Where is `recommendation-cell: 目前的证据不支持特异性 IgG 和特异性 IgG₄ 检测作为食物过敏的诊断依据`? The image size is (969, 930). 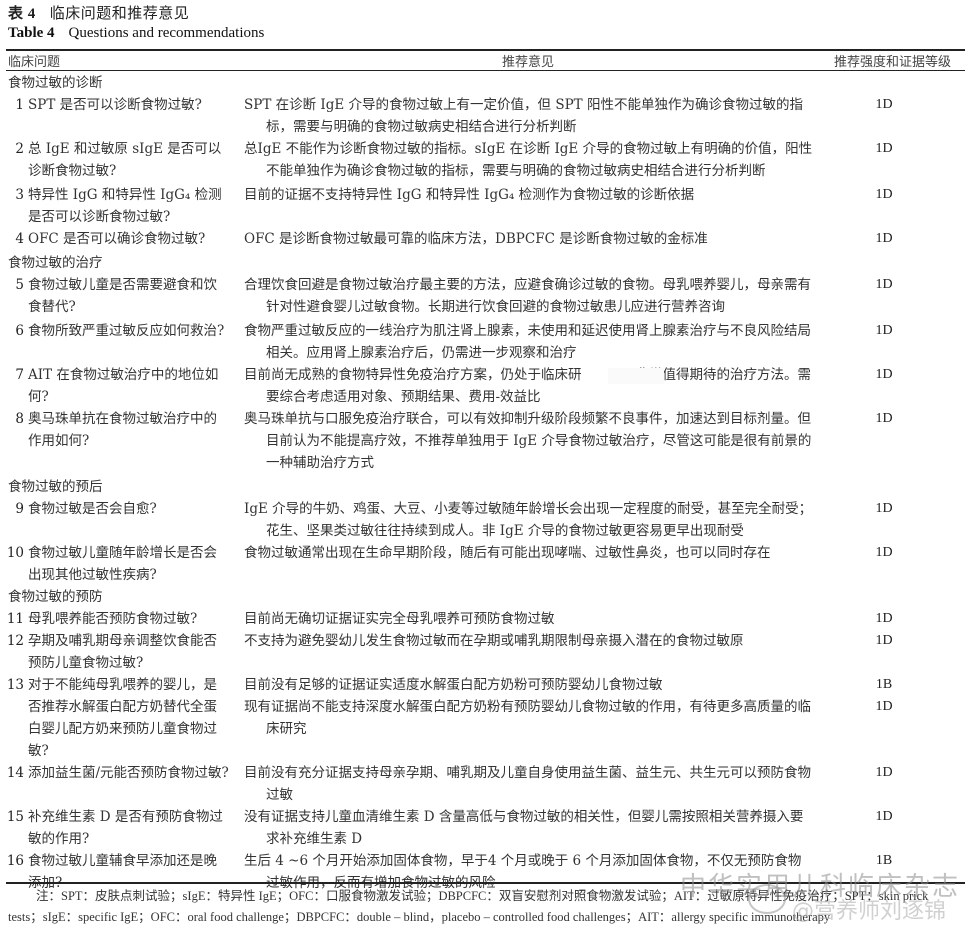 recommendation-cell: 目前的证据不支持特异性 IgG 和特异性 IgG₄ 检测作为食物过敏的诊断依据 is located at coordinates (525, 206).